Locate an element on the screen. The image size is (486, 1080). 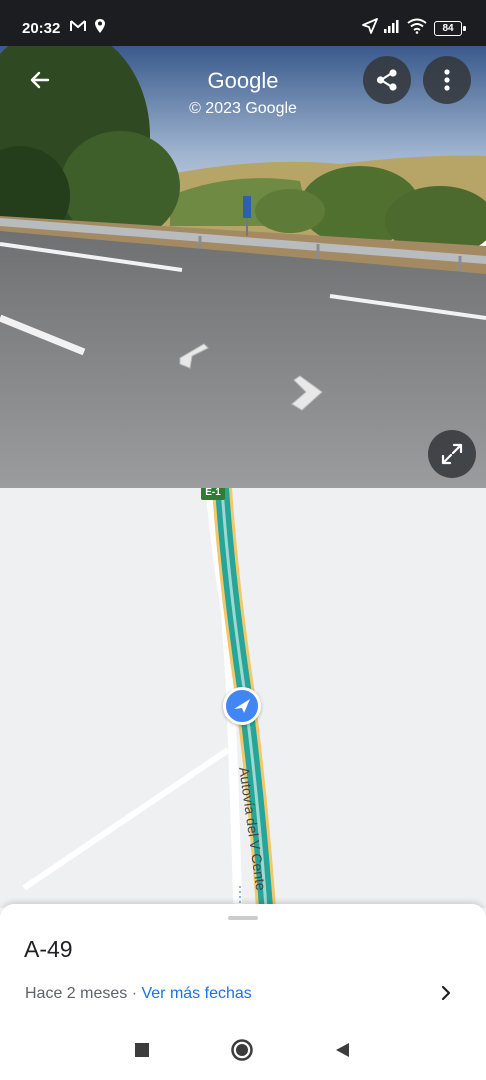
back-button is located at coordinates (40, 80).